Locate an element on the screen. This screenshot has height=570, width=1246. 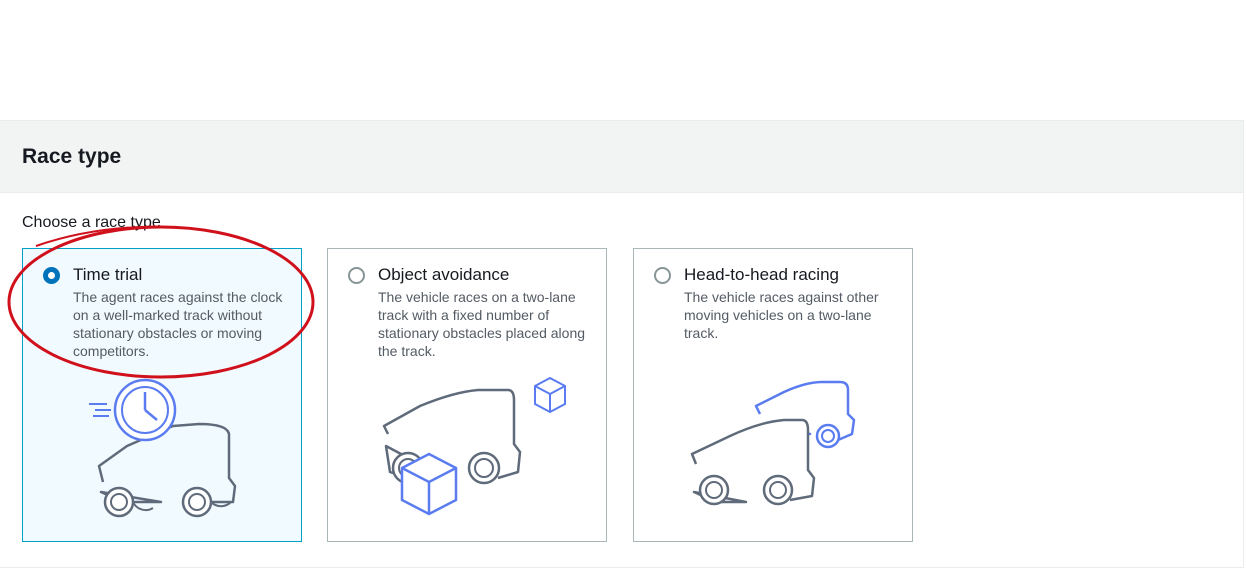
panel-title: Race type is located at coordinates (72, 156).